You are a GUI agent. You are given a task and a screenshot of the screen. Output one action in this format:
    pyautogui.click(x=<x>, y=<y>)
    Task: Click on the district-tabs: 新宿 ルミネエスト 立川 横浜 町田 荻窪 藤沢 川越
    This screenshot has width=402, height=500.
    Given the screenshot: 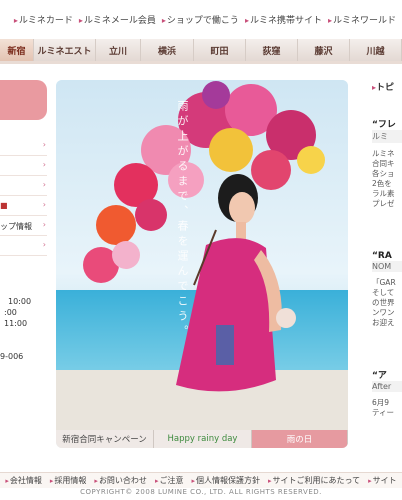 What is the action you would take?
    pyautogui.click(x=201, y=50)
    